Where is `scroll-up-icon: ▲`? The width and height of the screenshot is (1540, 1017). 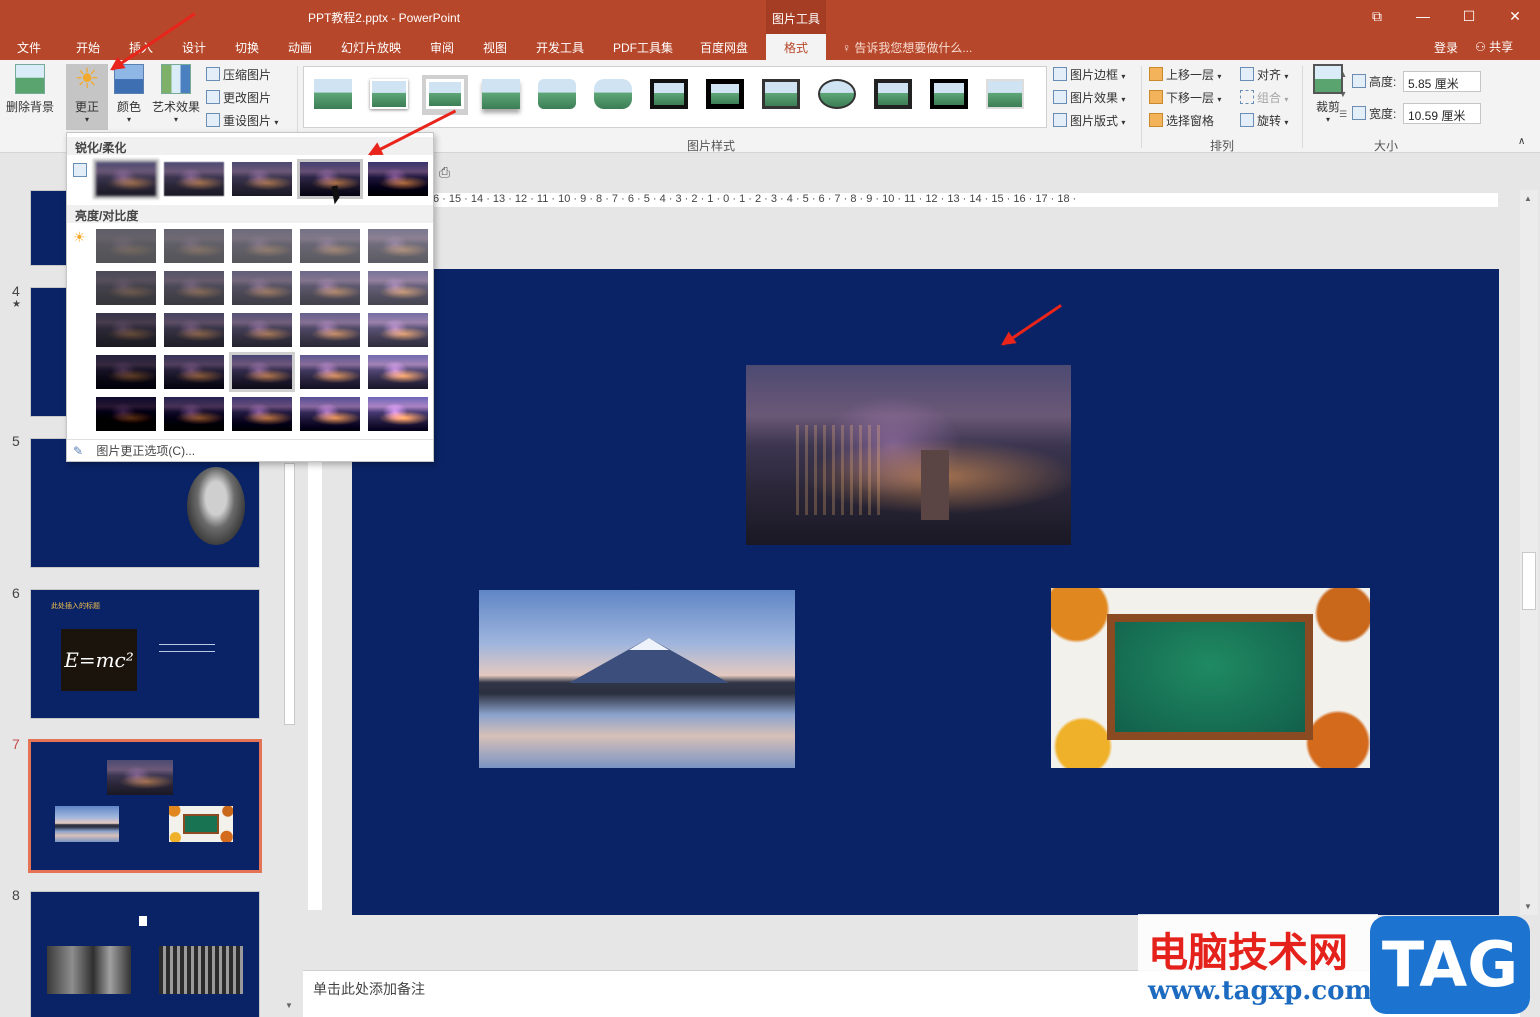 scroll-up-icon: ▲ is located at coordinates (1528, 198).